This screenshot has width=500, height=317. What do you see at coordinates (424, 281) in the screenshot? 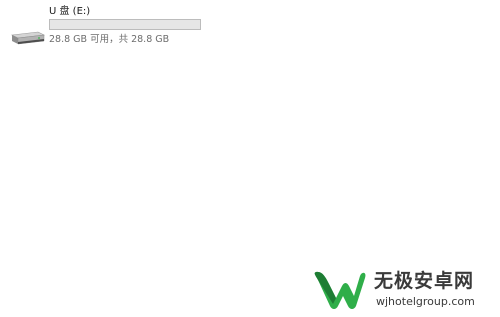
I see `watermark-title: 无极安卓网` at bounding box center [424, 281].